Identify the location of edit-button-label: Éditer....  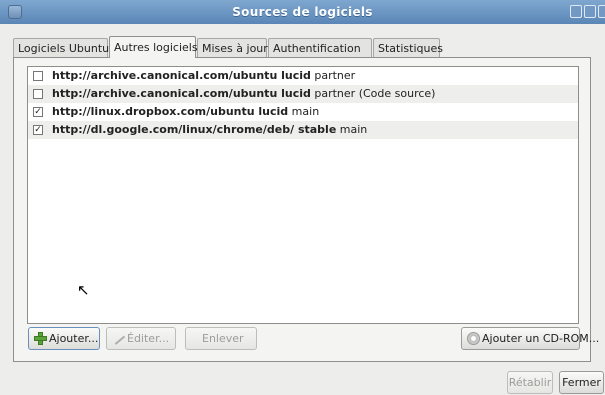
(148, 338).